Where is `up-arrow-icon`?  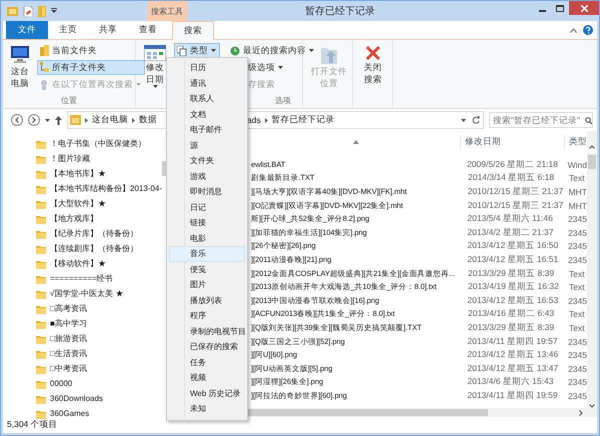 up-arrow-icon is located at coordinates (58, 120).